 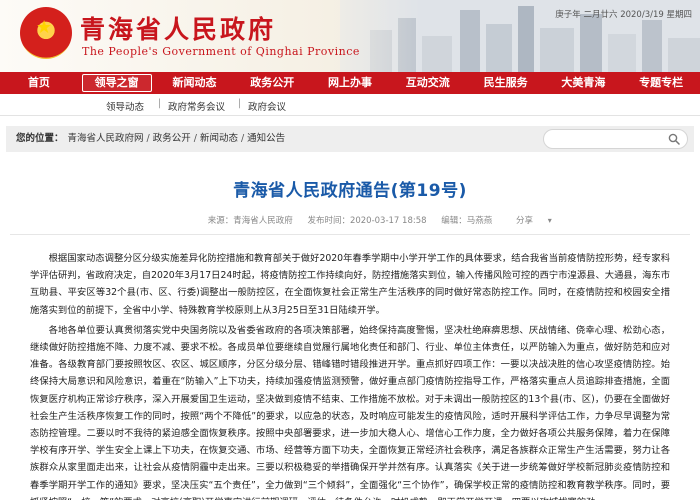 What do you see at coordinates (125, 106) in the screenshot?
I see `subnav-leader-news: 领导动态` at bounding box center [125, 106].